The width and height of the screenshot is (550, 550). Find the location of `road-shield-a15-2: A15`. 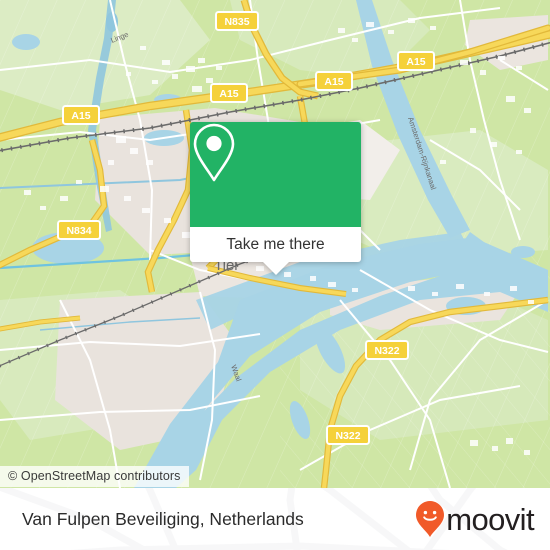

road-shield-a15-2: A15 is located at coordinates (334, 81).